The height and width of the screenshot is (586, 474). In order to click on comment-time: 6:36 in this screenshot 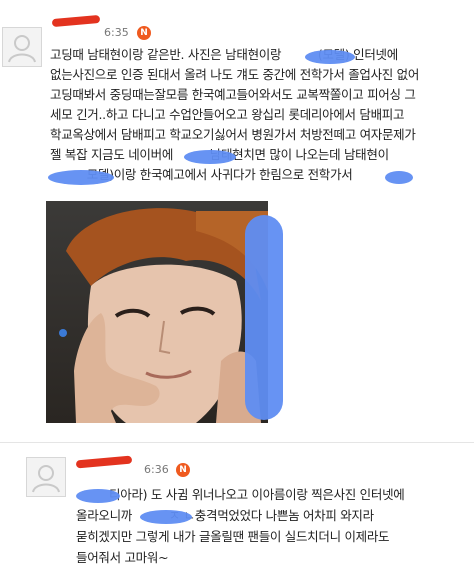, I will do `click(156, 469)`.